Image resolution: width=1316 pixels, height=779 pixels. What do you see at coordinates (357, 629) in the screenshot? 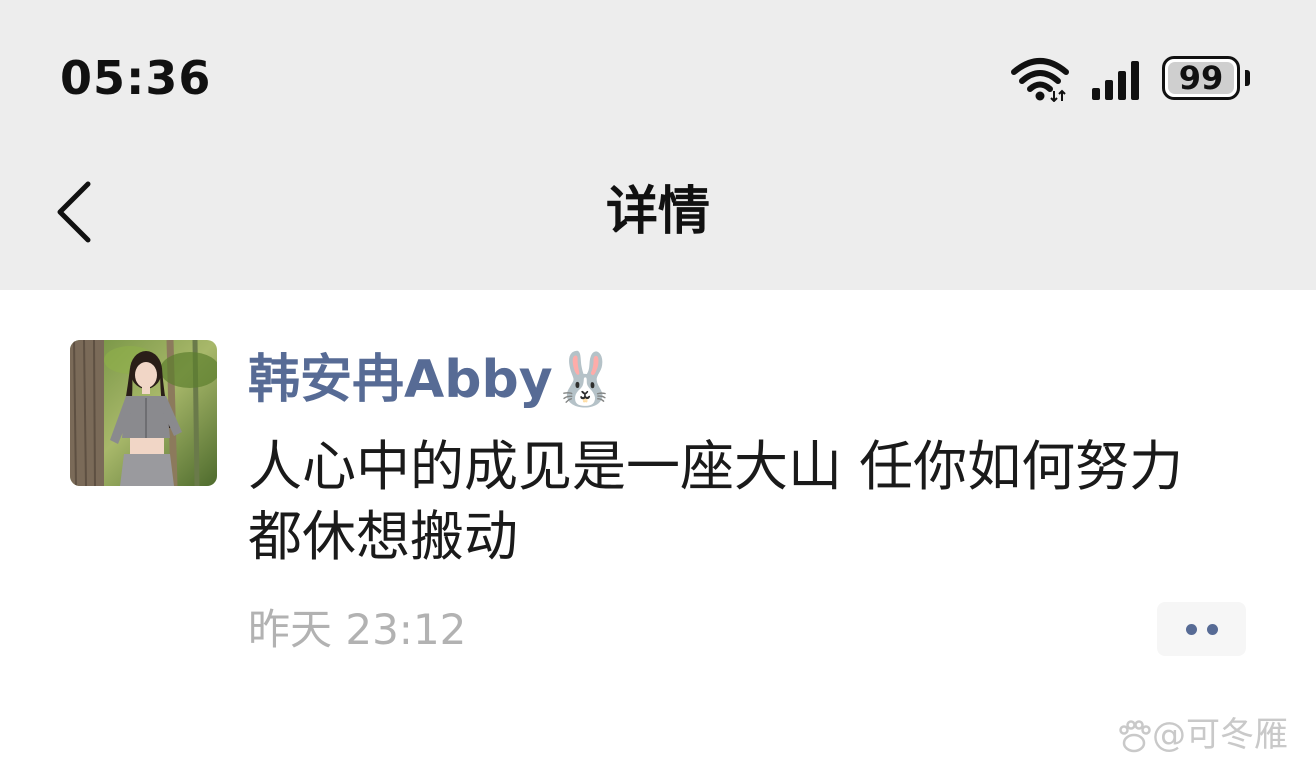
I see `post-timestamp: 昨天 23:12` at bounding box center [357, 629].